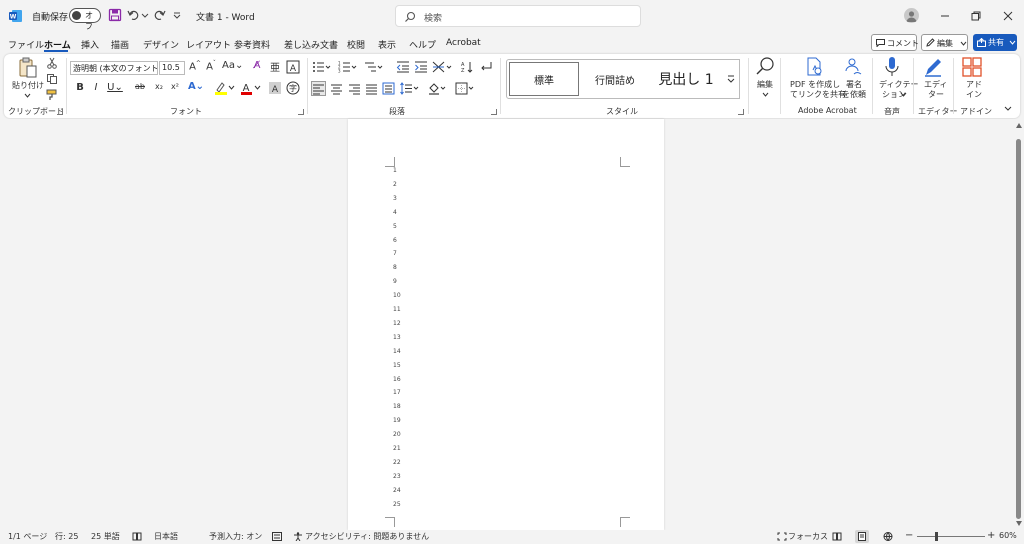  I want to click on align-center-icon, so click(337, 88).